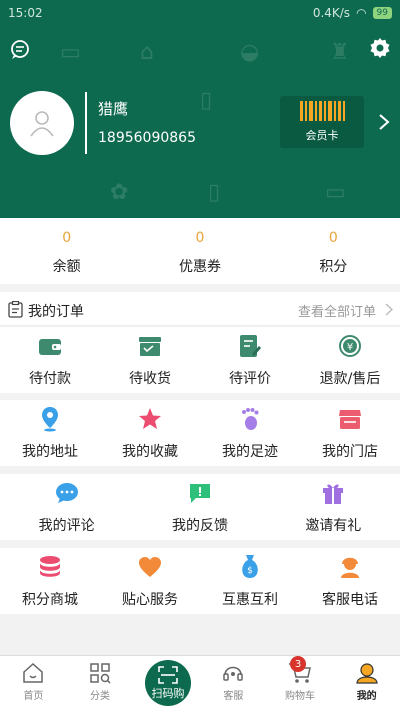  Describe the element at coordinates (66, 251) in the screenshot. I see `stat-balance: 0 余额` at that location.